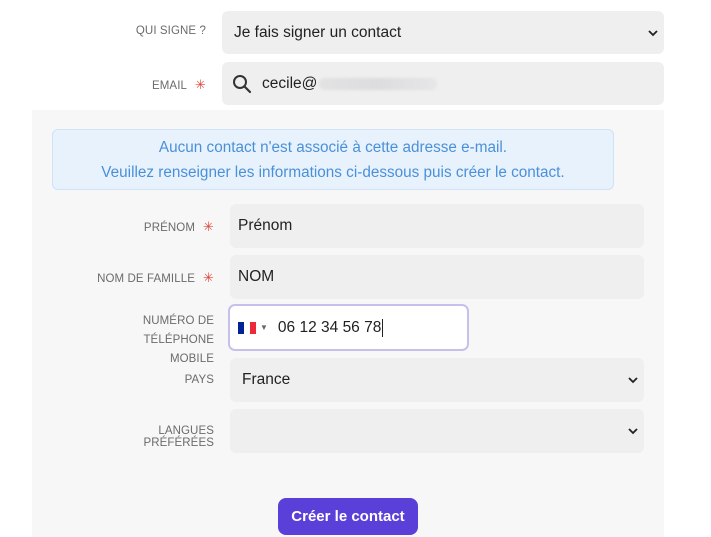 Image resolution: width=711 pixels, height=537 pixels. I want to click on country-value: France, so click(266, 379).